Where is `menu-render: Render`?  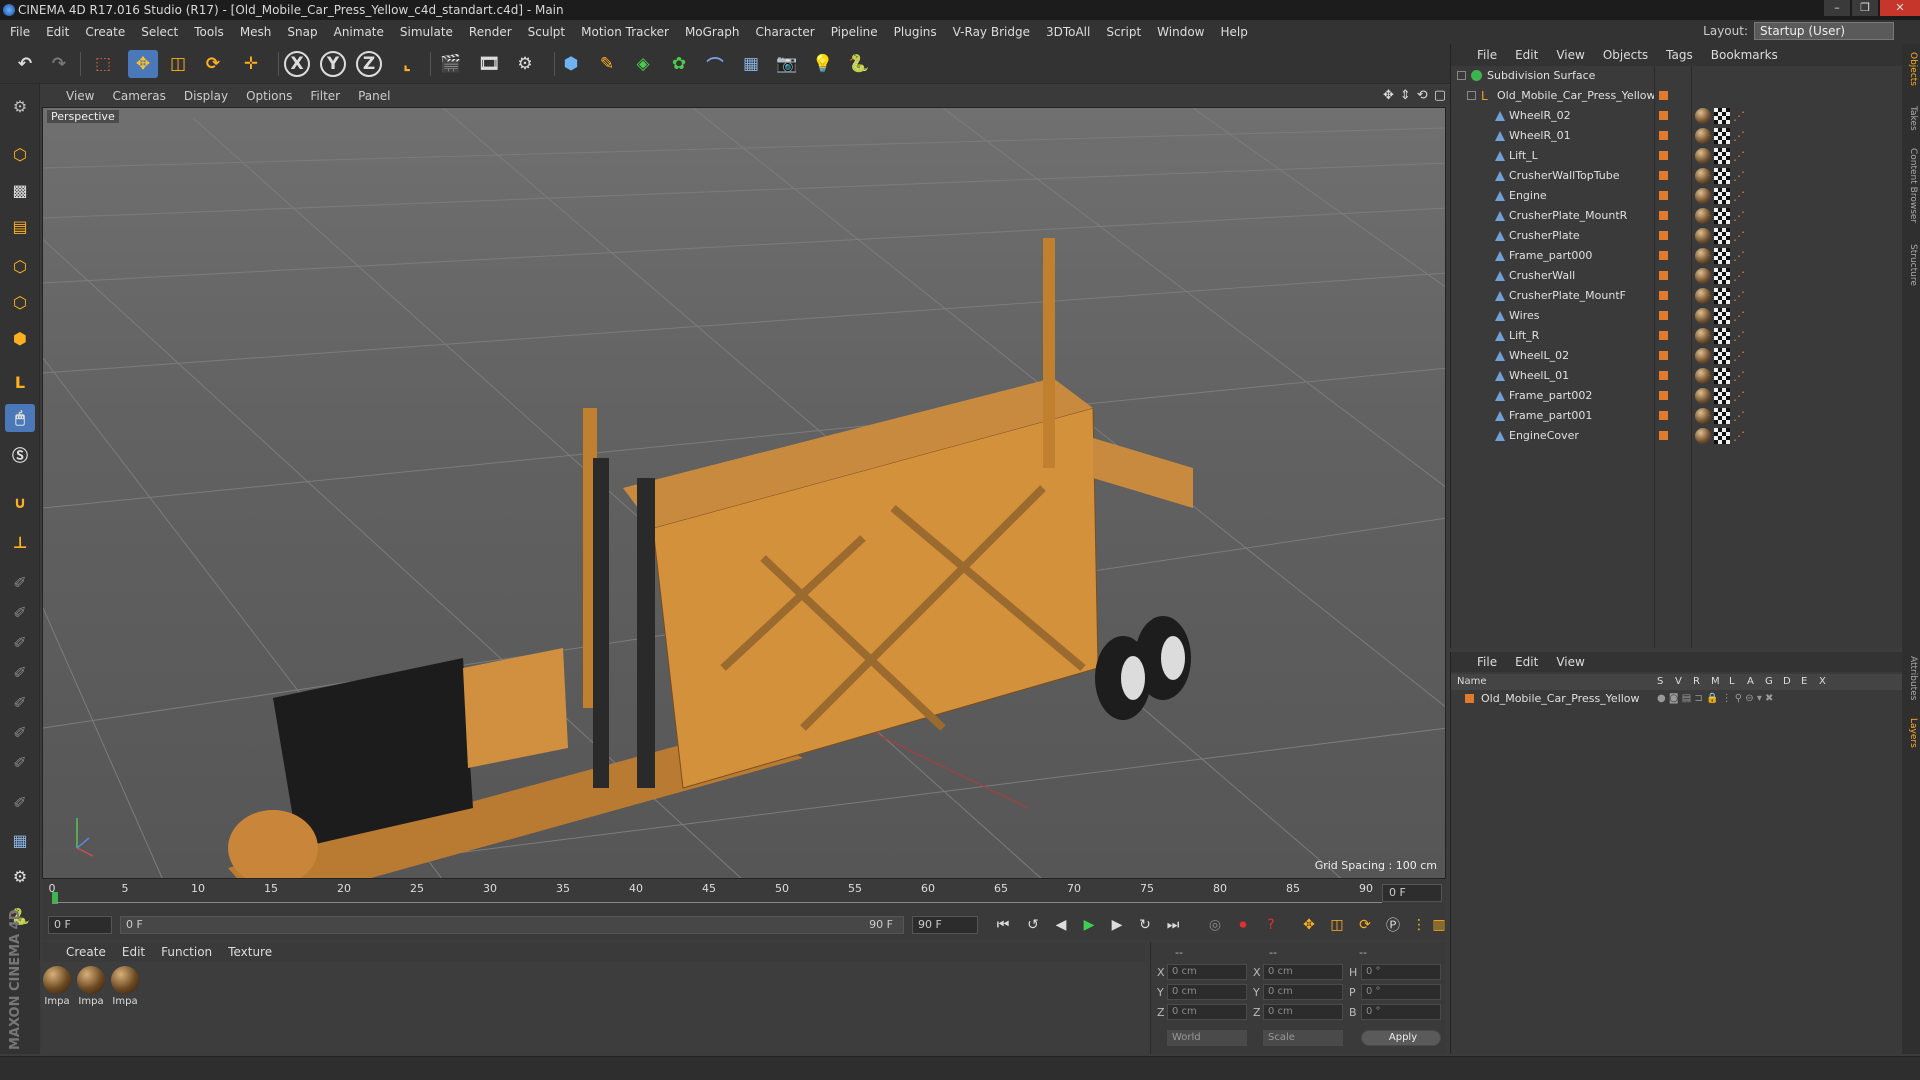
menu-render: Render is located at coordinates (490, 32).